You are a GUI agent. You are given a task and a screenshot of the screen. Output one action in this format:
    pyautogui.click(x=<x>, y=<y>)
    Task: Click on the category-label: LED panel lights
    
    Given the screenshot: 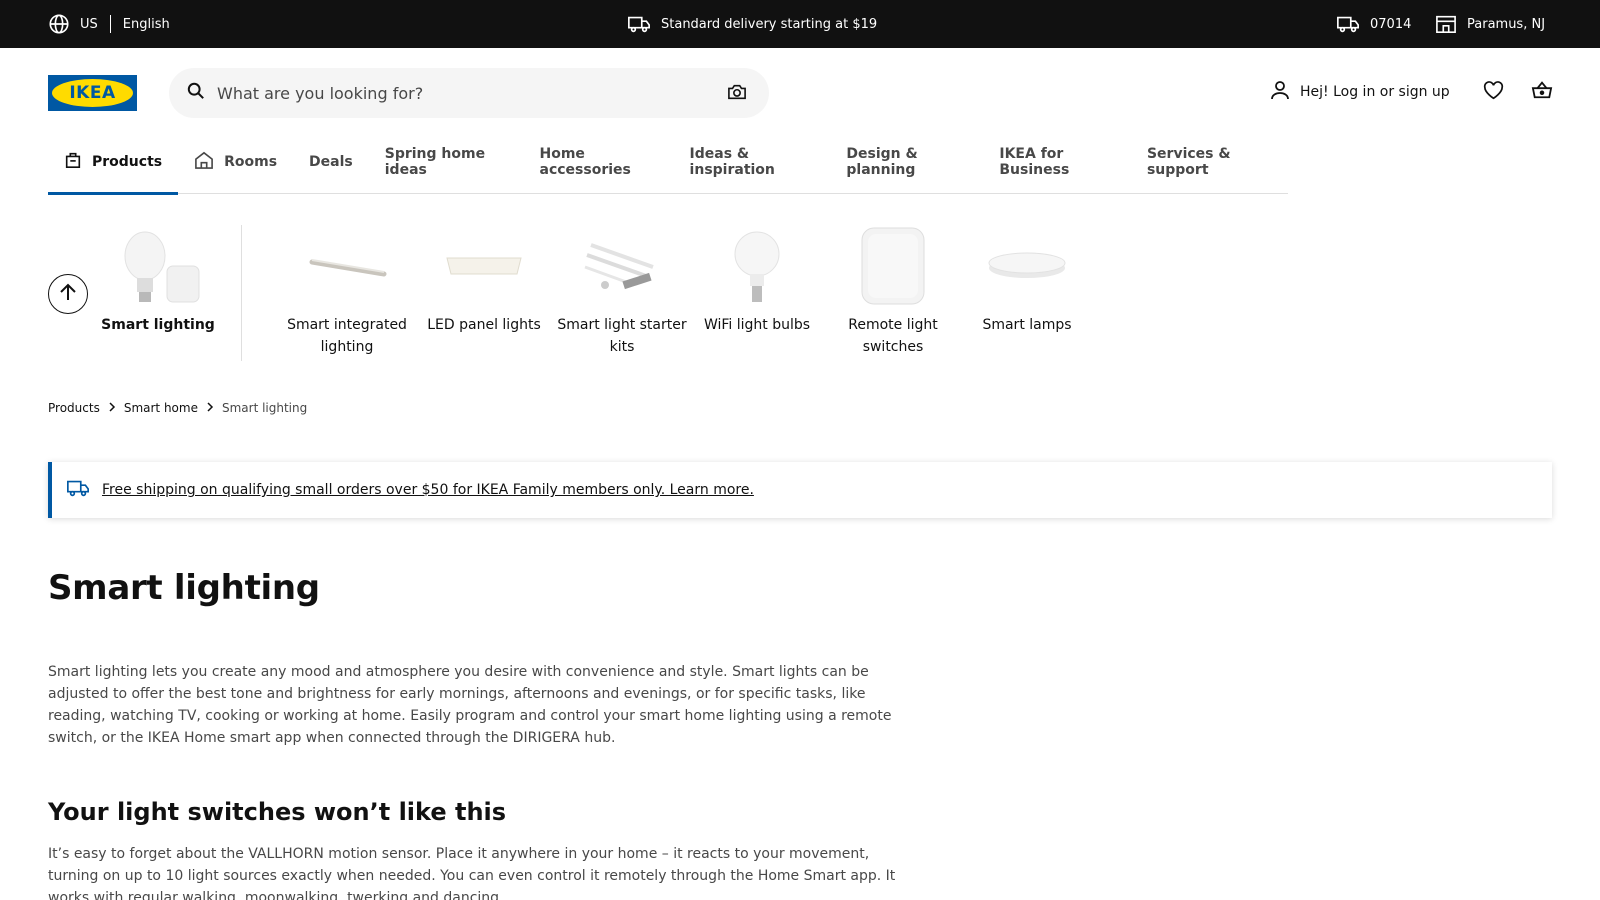 What is the action you would take?
    pyautogui.click(x=484, y=325)
    